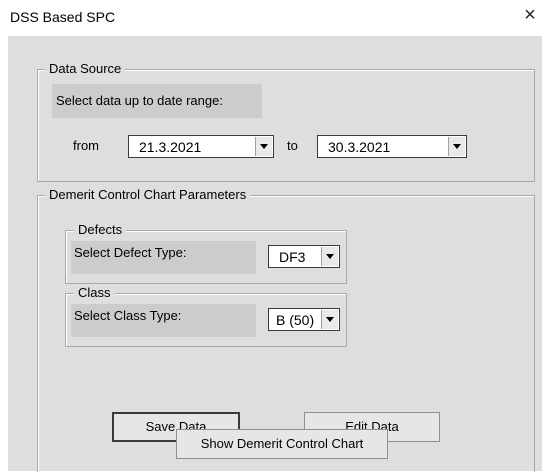 The width and height of the screenshot is (542, 472). What do you see at coordinates (139, 100) in the screenshot?
I see `date-range-prompt: Select data up to date range:` at bounding box center [139, 100].